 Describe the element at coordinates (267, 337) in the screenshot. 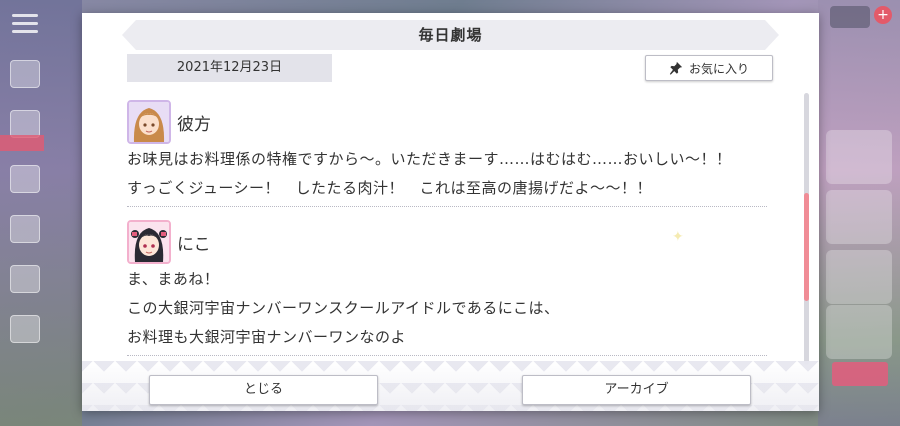

I see `dialogue-line: お料理も大銀河宇宙ナンバーワンなのよ` at that location.